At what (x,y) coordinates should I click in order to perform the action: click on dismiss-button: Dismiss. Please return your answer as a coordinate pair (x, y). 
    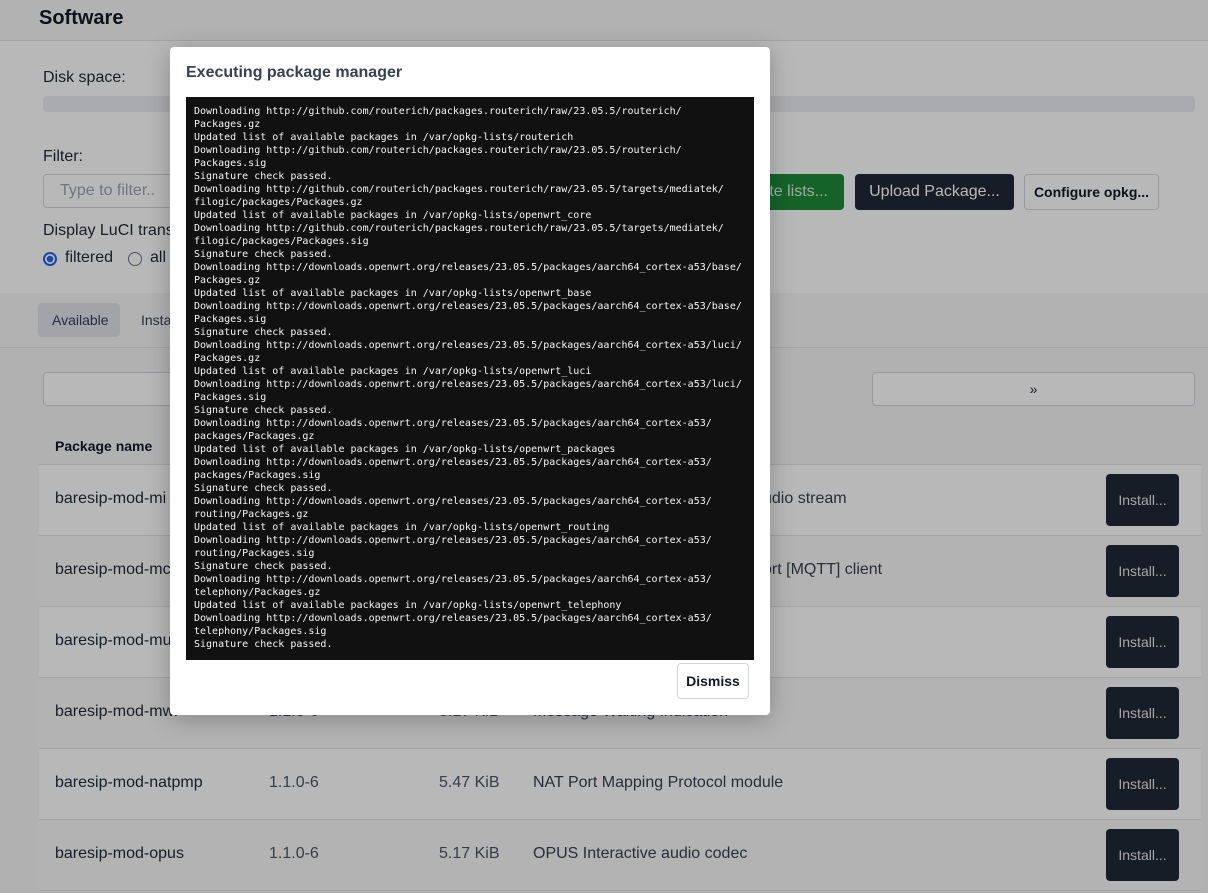
    Looking at the image, I should click on (713, 681).